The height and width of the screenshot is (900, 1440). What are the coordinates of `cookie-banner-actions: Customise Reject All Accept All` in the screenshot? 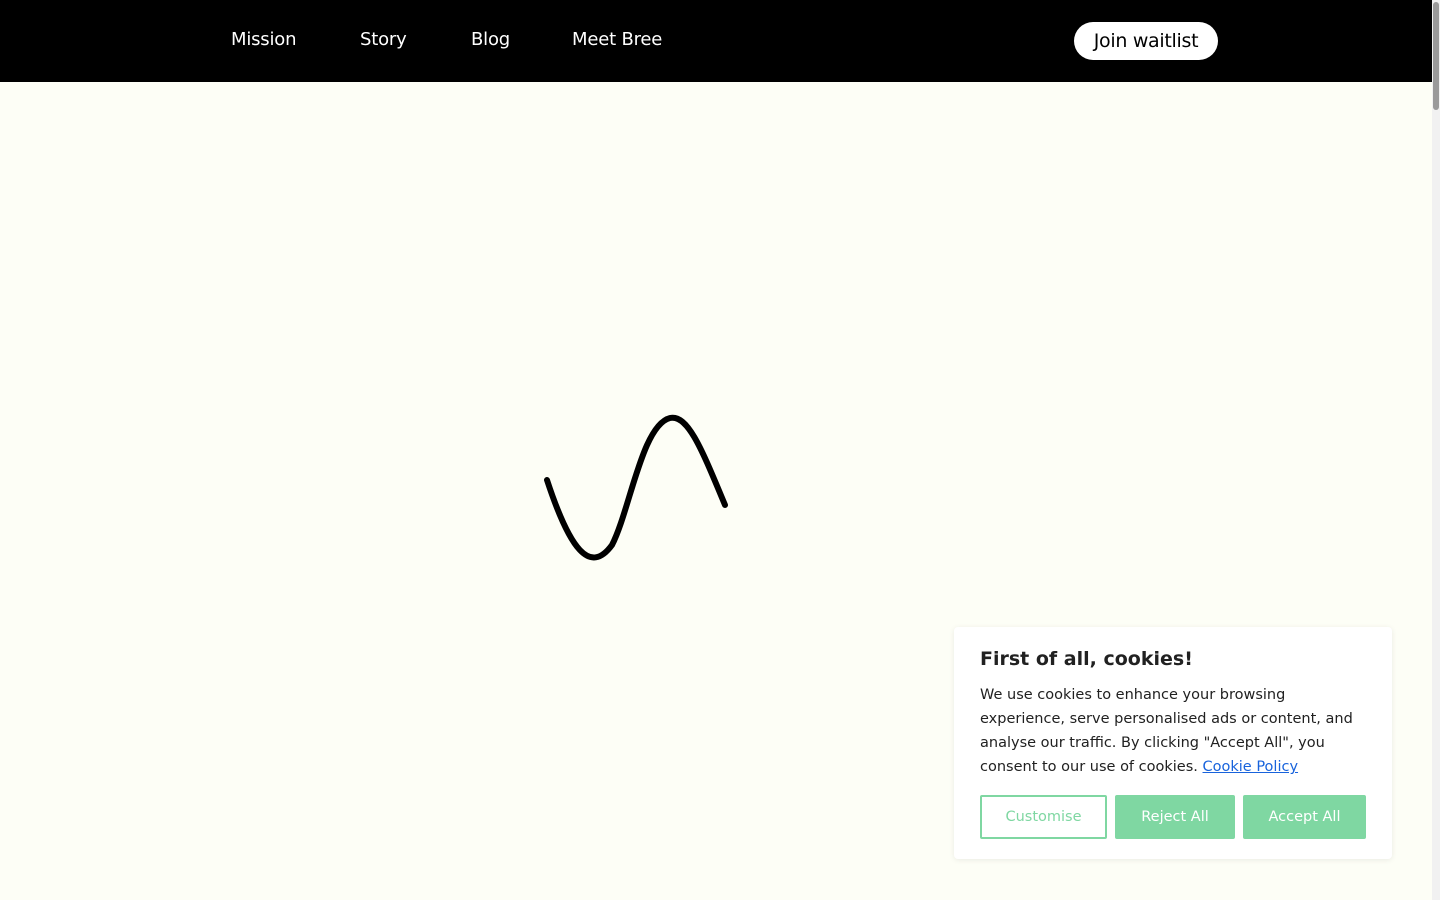 It's located at (1173, 817).